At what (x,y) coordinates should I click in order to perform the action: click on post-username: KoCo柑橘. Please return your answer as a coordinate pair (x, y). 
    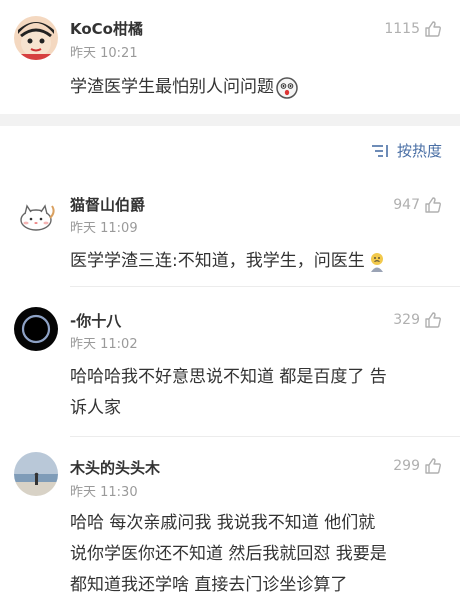
    Looking at the image, I should click on (106, 28).